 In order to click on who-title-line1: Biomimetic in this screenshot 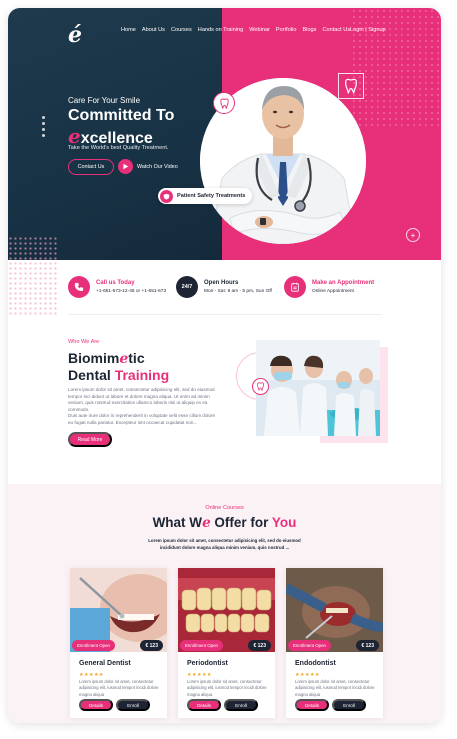, I will do `click(106, 358)`.